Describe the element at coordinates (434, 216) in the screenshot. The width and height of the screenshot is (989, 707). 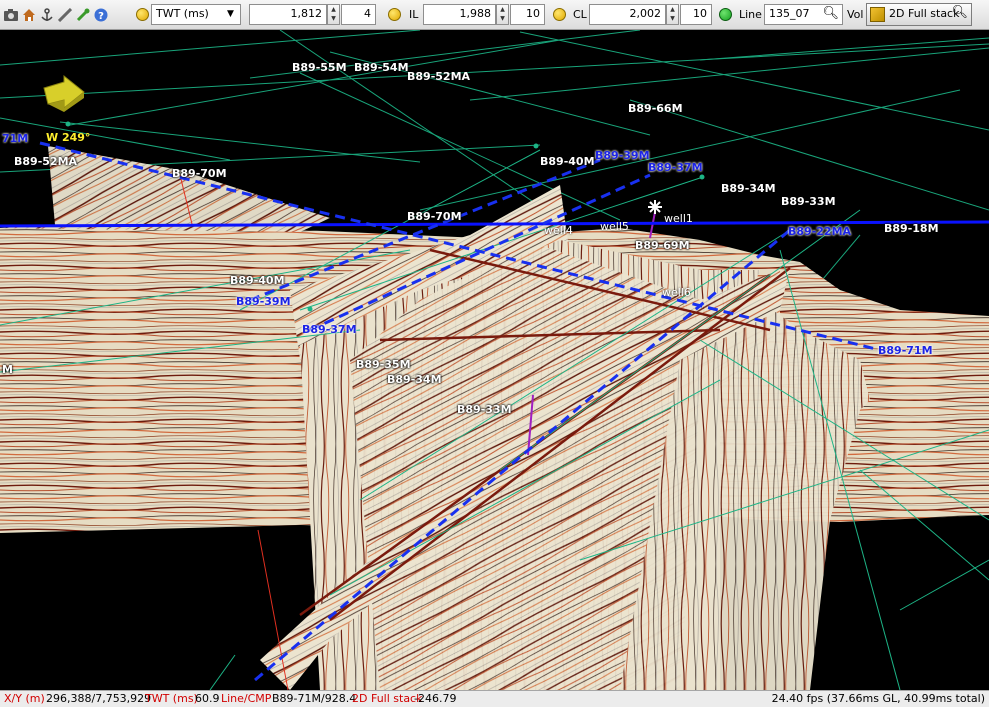
I see `label-b89-70m-mid: B89-70M` at that location.